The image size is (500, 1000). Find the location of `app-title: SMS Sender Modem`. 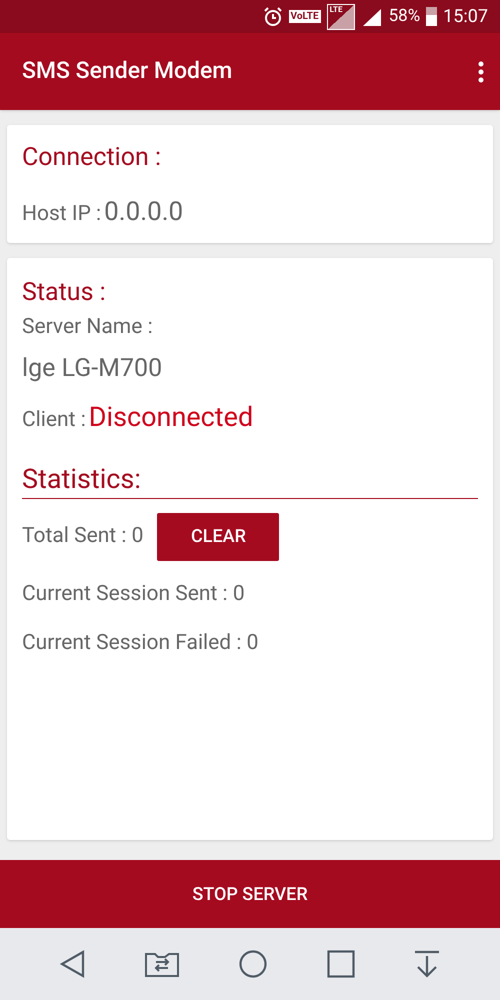

app-title: SMS Sender Modem is located at coordinates (127, 71).